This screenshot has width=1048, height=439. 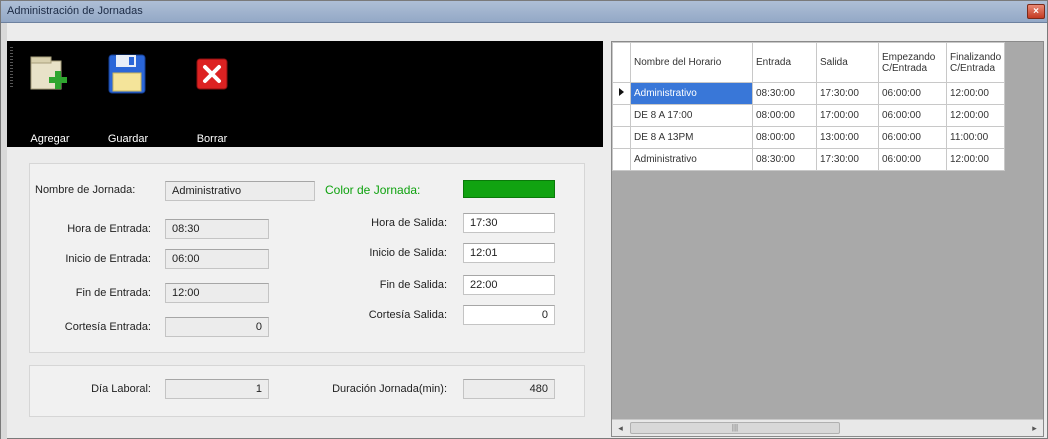 What do you see at coordinates (11, 67) in the screenshot?
I see `toolbar-grip` at bounding box center [11, 67].